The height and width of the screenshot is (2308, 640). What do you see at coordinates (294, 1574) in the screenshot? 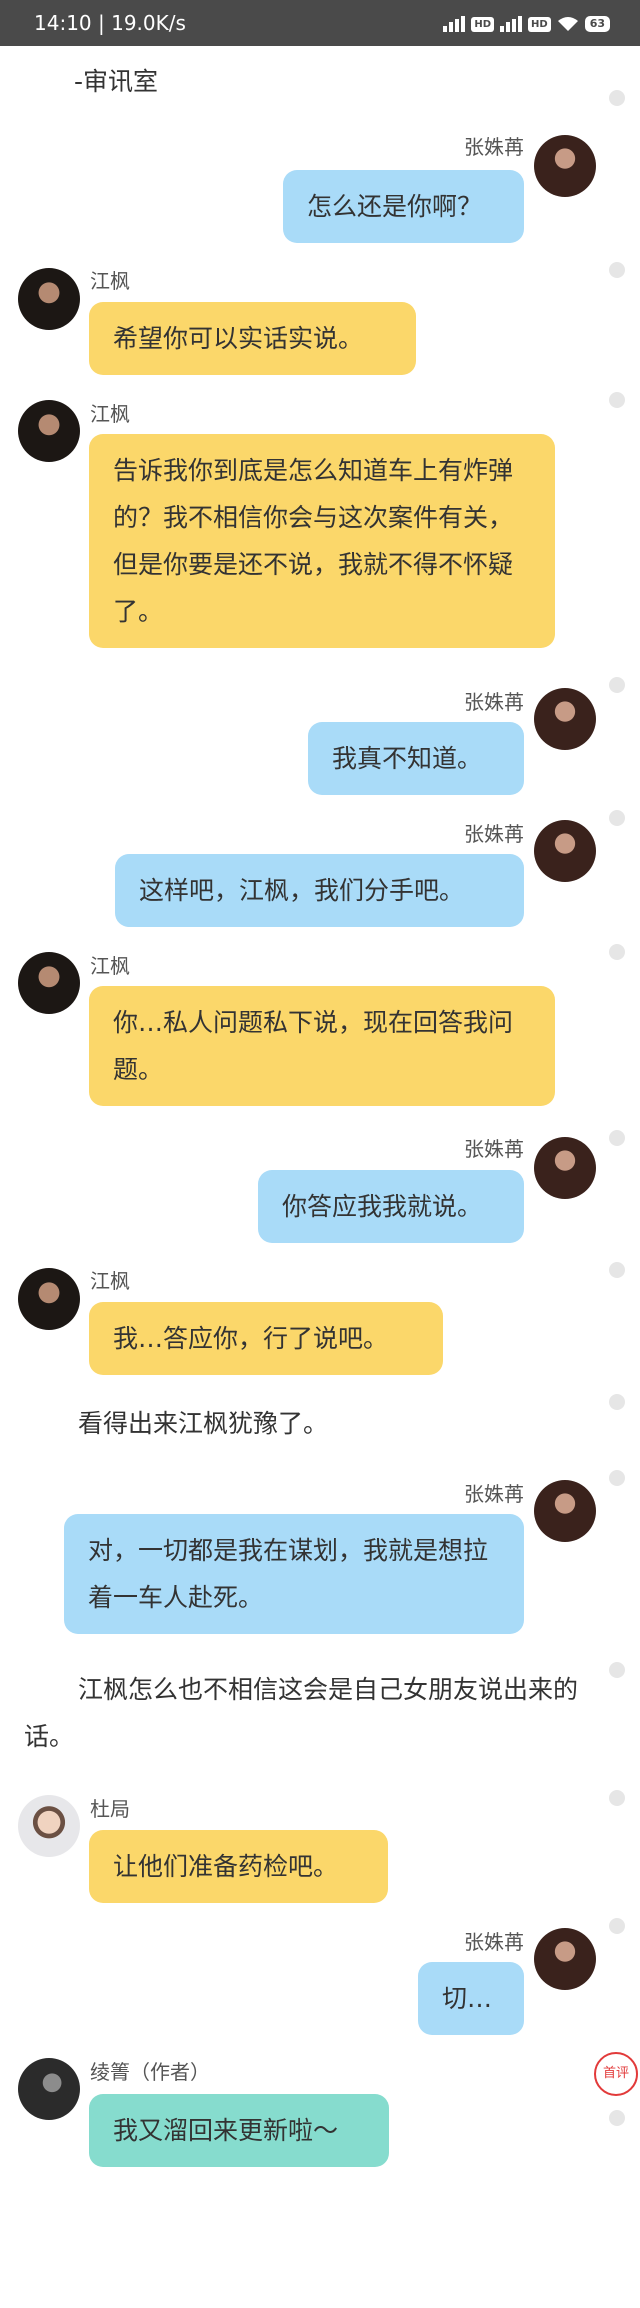
I see `chat-bubble: 对，一切都是我在谋划，我就是想拉着一车人赴死。` at bounding box center [294, 1574].